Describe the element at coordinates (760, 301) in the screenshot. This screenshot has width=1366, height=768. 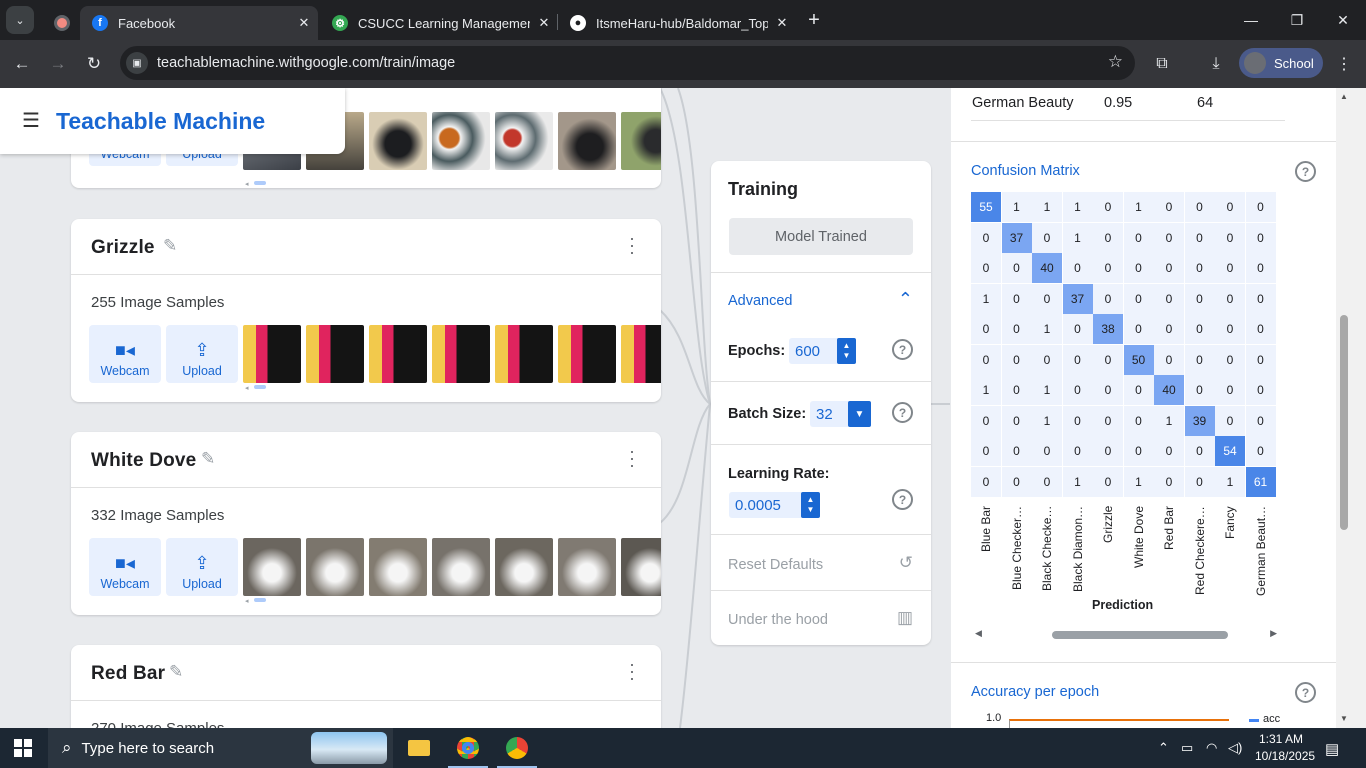
I see `advanced-toggle: Advanced` at that location.